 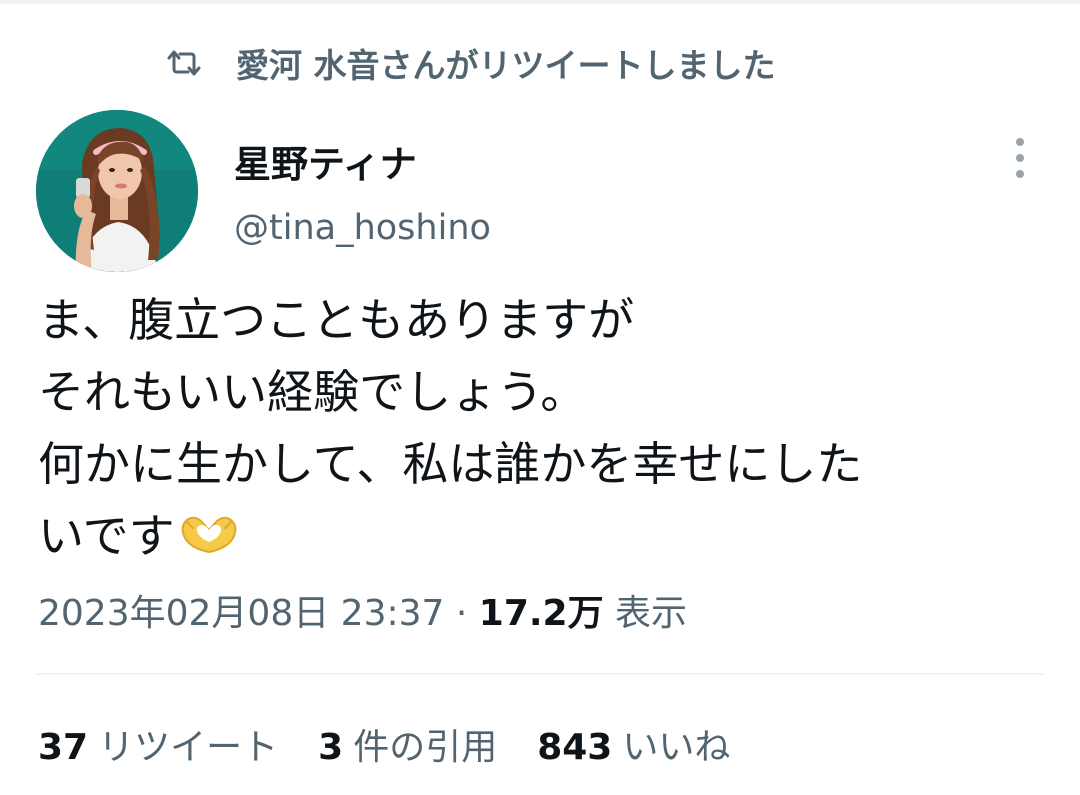 What do you see at coordinates (676, 747) in the screenshot?
I see `likes-label: いいね` at bounding box center [676, 747].